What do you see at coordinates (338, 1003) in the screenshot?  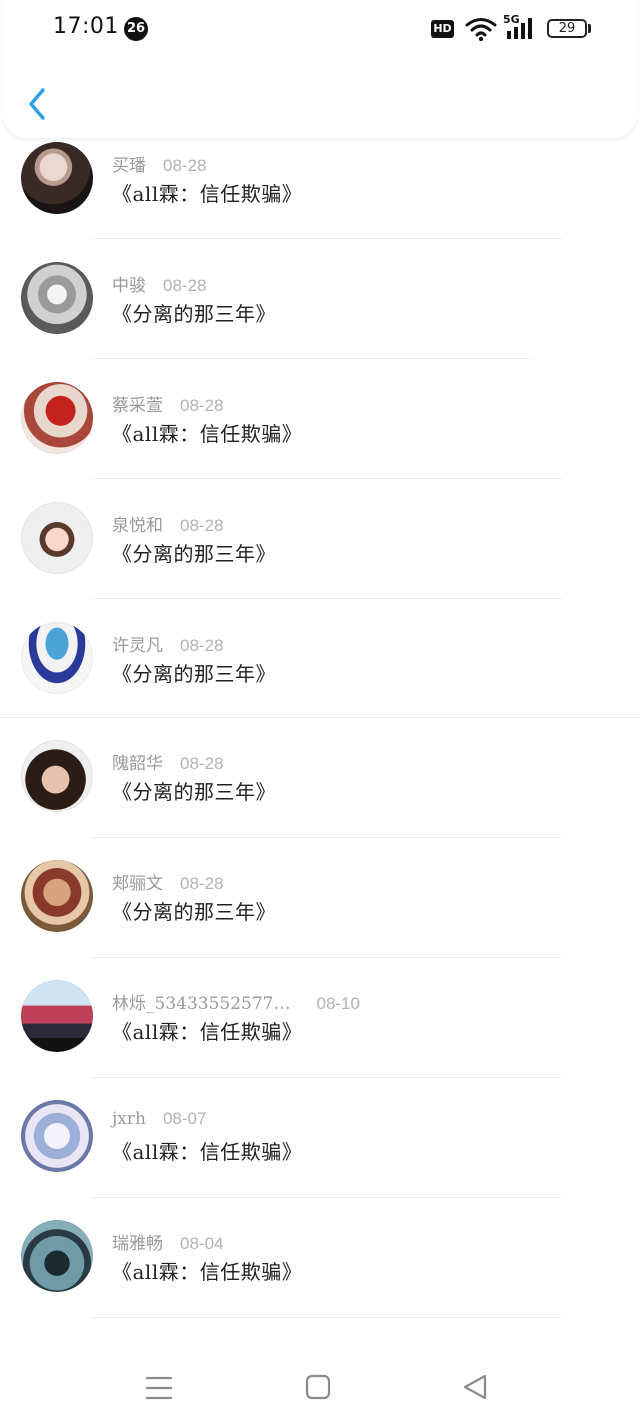 I see `comment-date: 08-10` at bounding box center [338, 1003].